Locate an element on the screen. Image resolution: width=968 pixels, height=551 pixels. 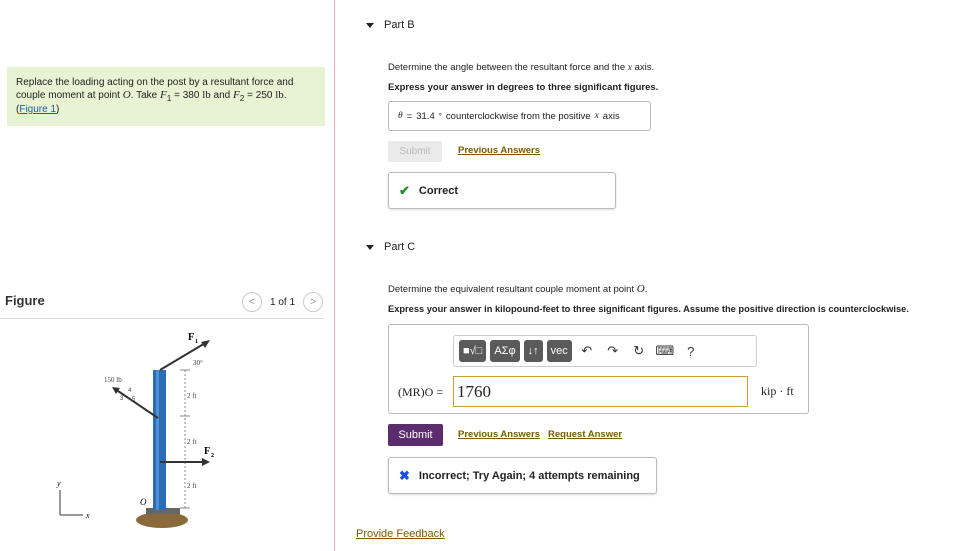
post is located at coordinates (159, 440).